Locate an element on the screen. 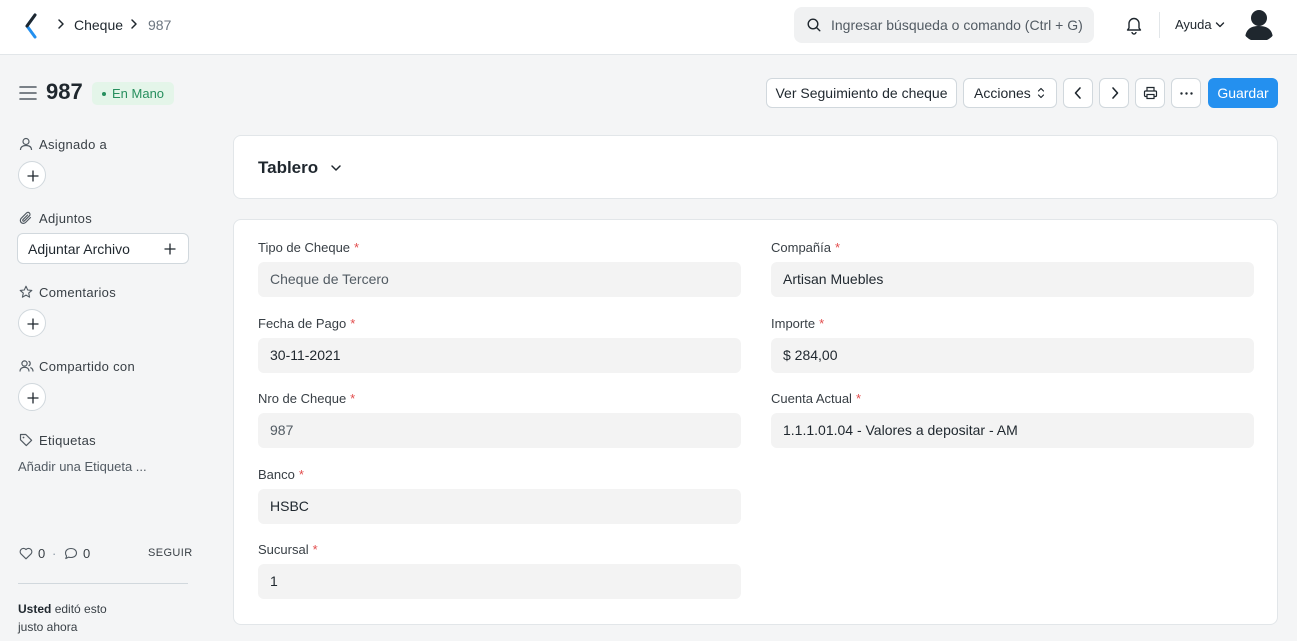 The width and height of the screenshot is (1297, 641). page-title: 987 is located at coordinates (64, 91).